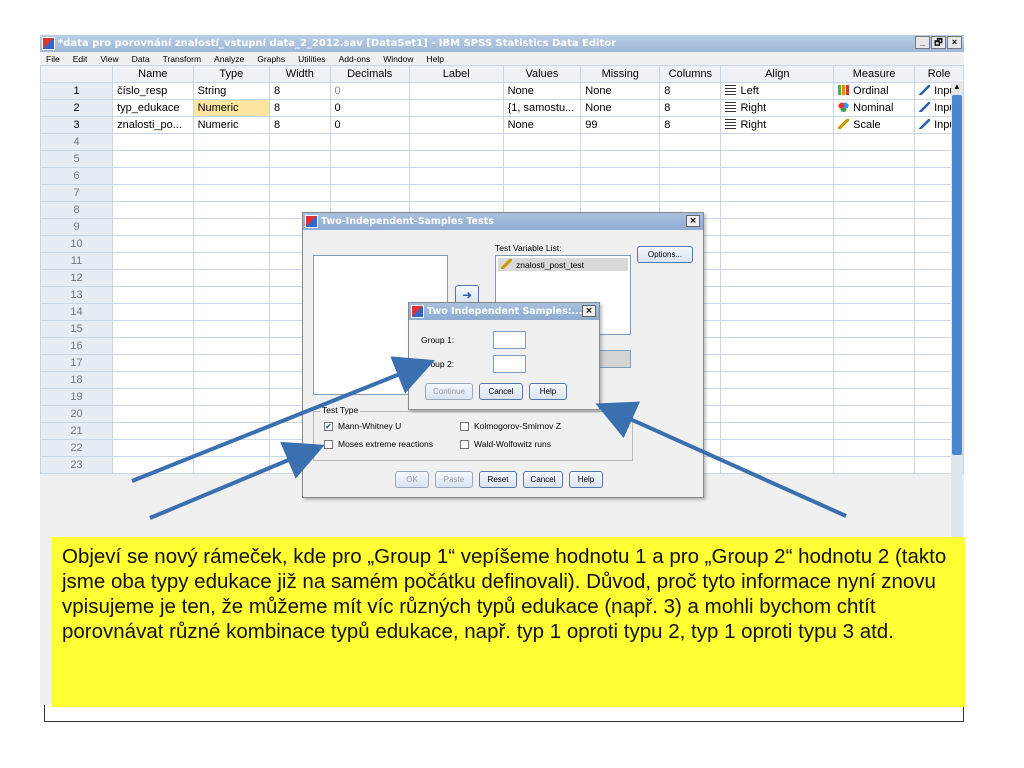  What do you see at coordinates (237, 480) in the screenshot?
I see `arrow-to-mann-whitney-icon` at bounding box center [237, 480].